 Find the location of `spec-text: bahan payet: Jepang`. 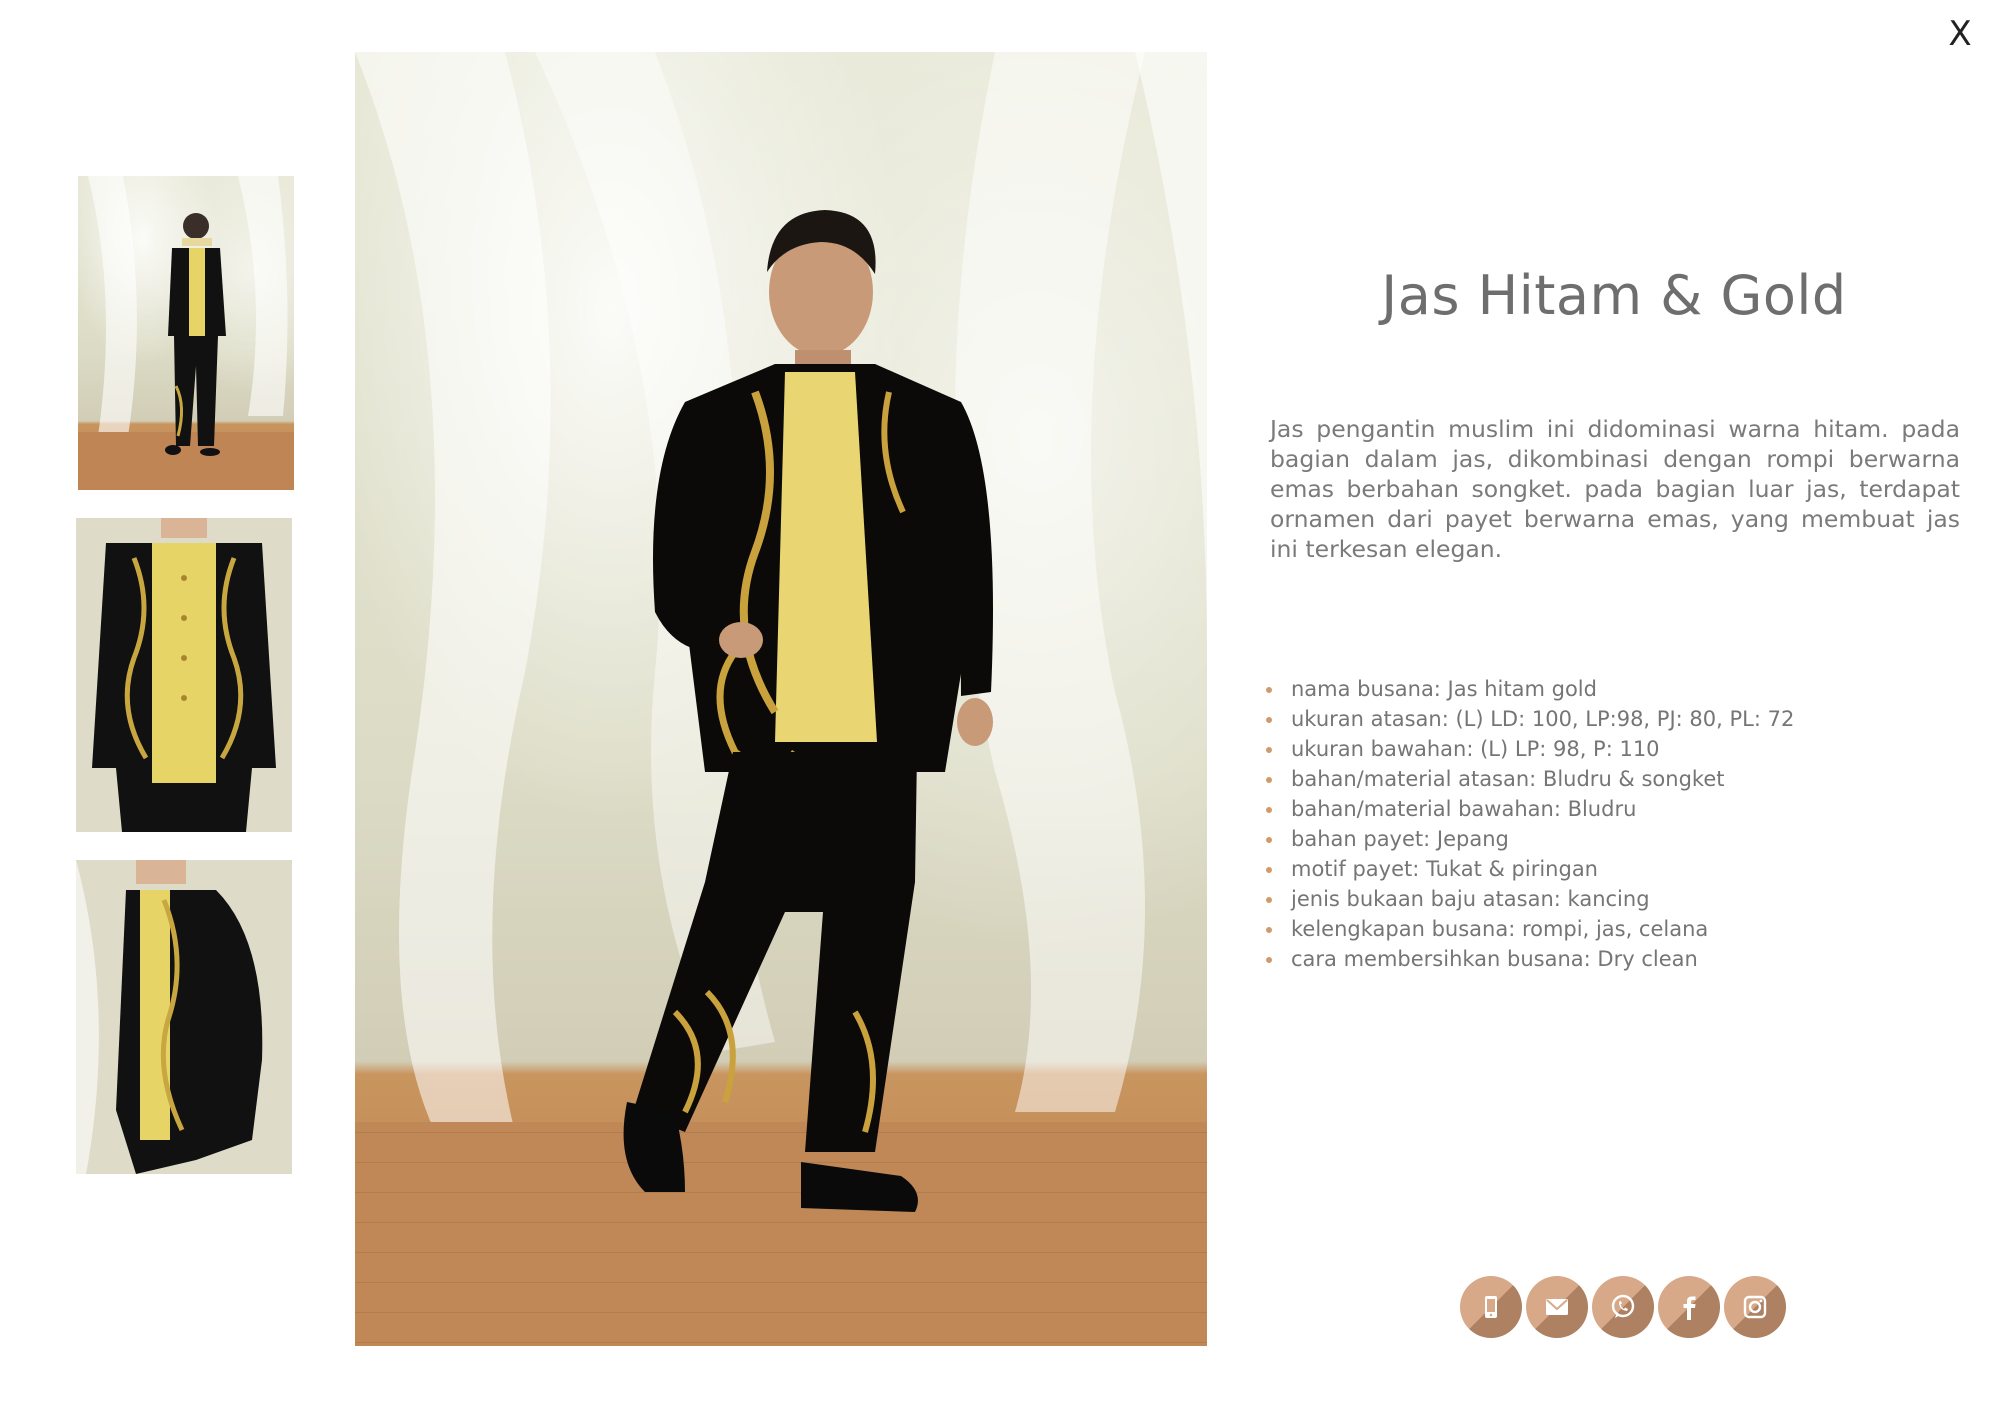

spec-text: bahan payet: Jepang is located at coordinates (1400, 839).